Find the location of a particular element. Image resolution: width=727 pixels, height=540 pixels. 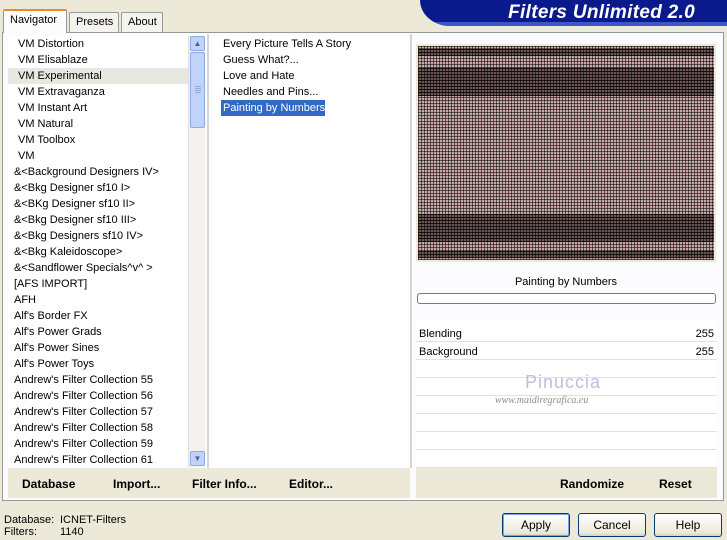

category-item: Andrew's Filter Collection 56 is located at coordinates (98, 396).